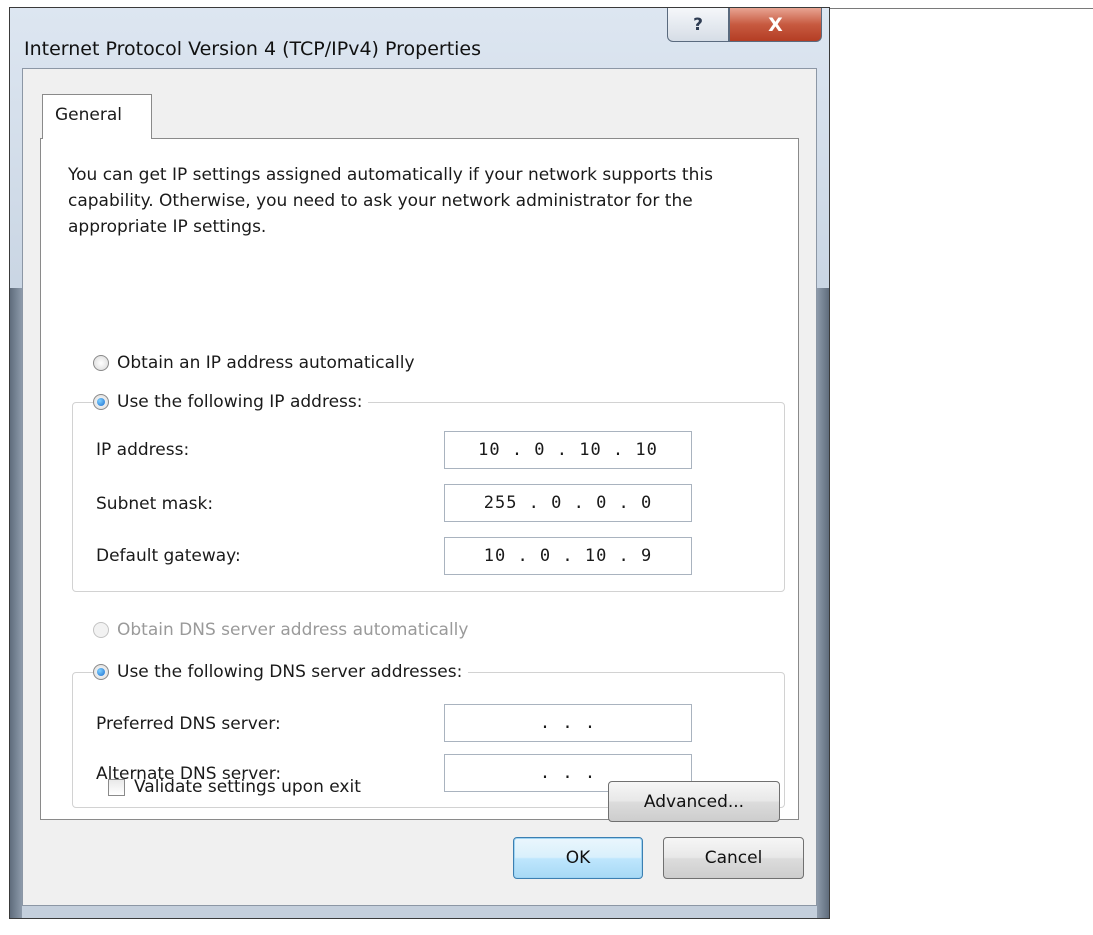 Image resolution: width=1093 pixels, height=935 pixels. I want to click on obtain-ip-auto-option: Obtain an IP address automatically, so click(257, 363).